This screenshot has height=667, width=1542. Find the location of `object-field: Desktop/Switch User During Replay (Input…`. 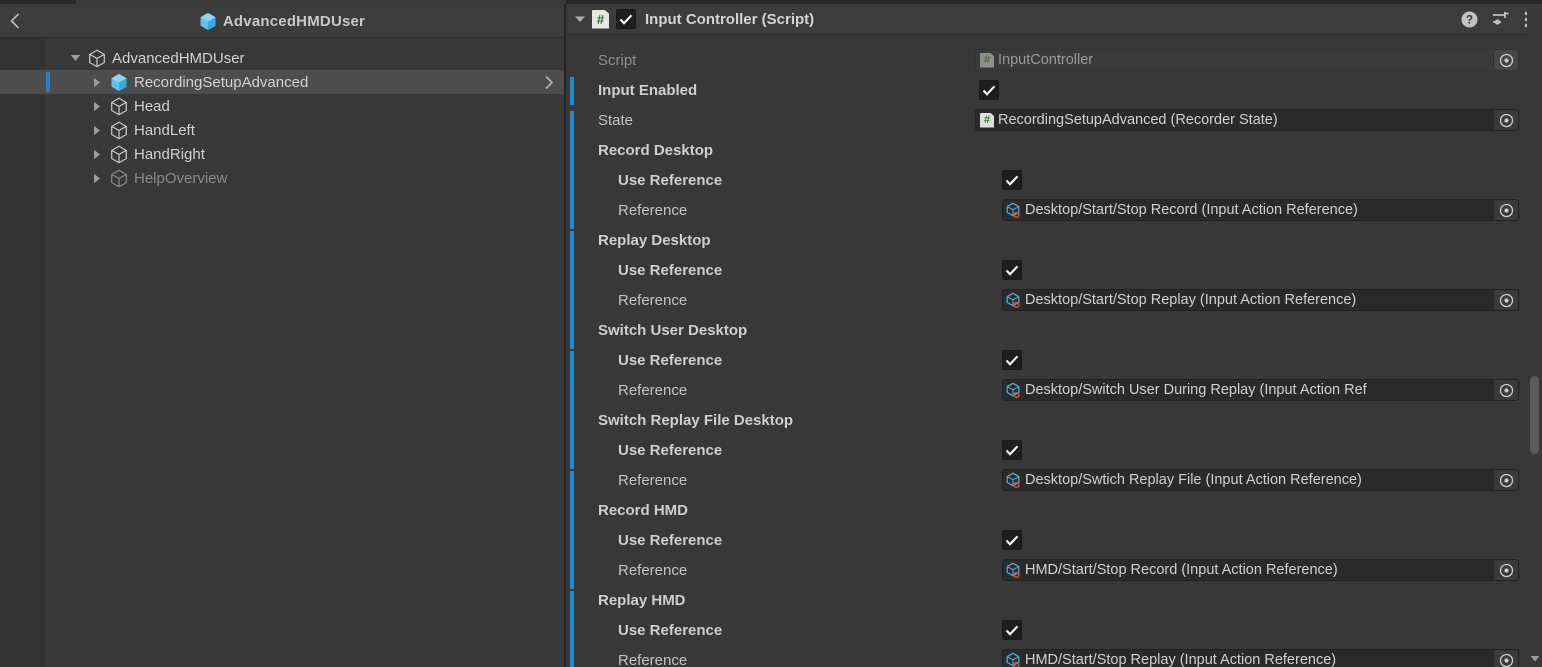

object-field: Desktop/Switch User During Replay (Input… is located at coordinates (1260, 390).